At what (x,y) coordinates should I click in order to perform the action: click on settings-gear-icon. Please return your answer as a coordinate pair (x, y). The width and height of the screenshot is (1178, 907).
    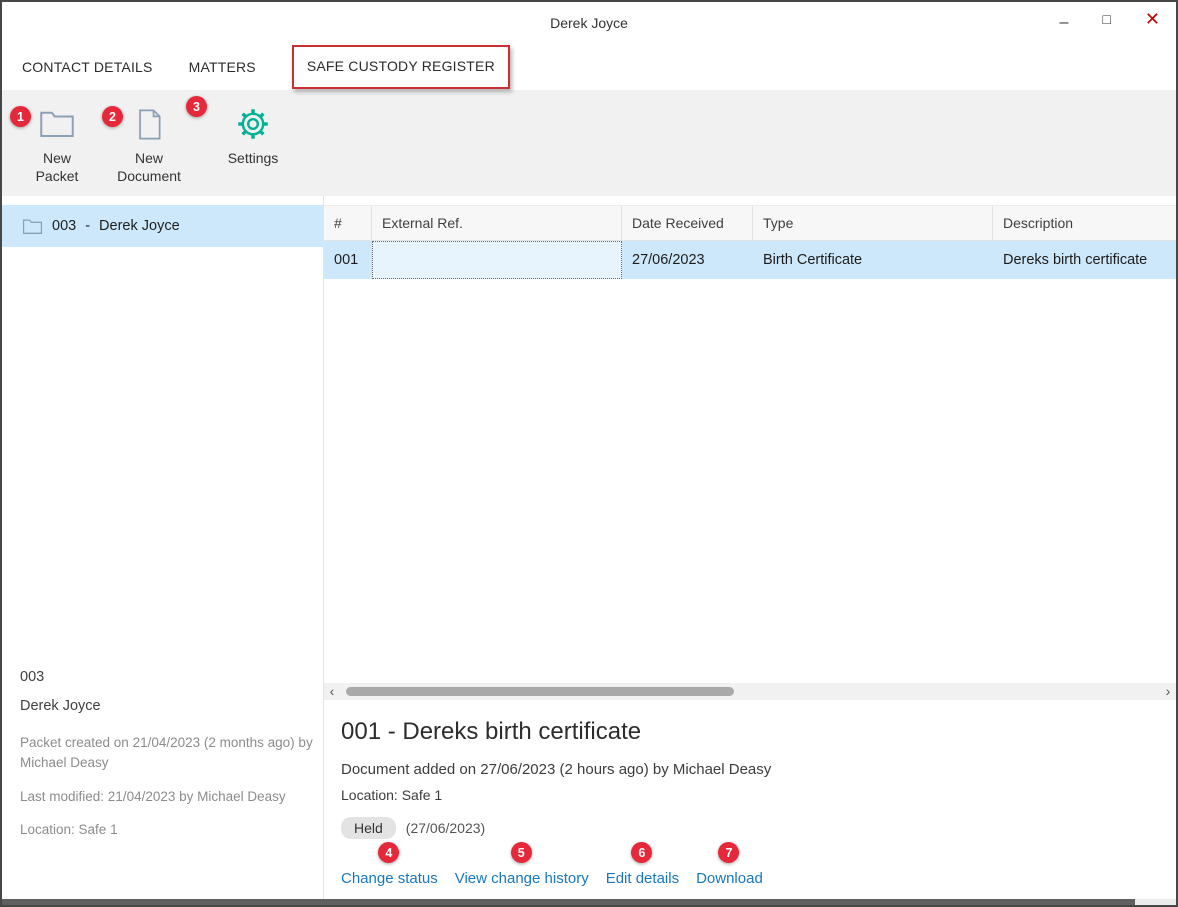
    Looking at the image, I should click on (253, 124).